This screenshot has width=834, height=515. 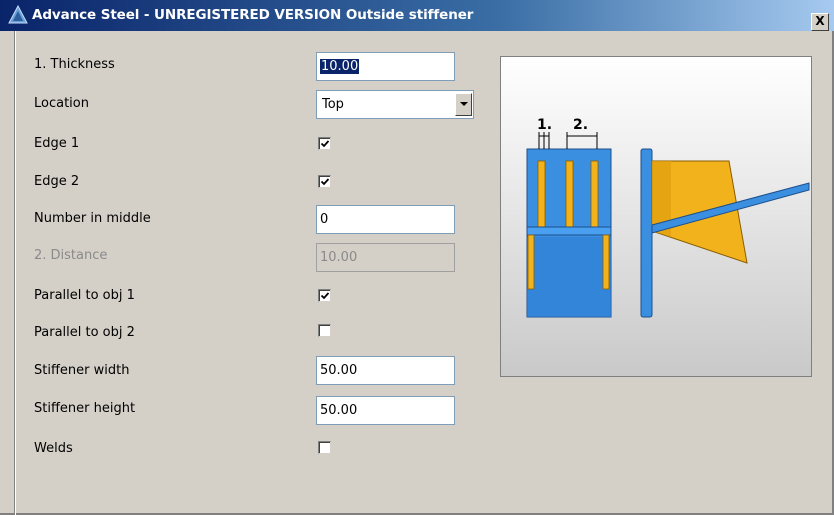 I want to click on distance-label: 2. Distance, so click(x=71, y=255).